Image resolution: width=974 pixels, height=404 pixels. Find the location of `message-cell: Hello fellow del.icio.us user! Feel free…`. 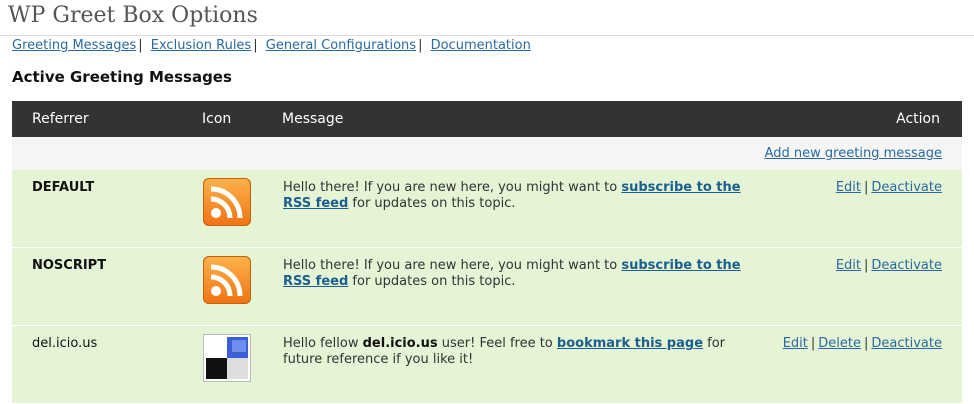

message-cell: Hello fellow del.icio.us user! Feel free… is located at coordinates (522, 364).